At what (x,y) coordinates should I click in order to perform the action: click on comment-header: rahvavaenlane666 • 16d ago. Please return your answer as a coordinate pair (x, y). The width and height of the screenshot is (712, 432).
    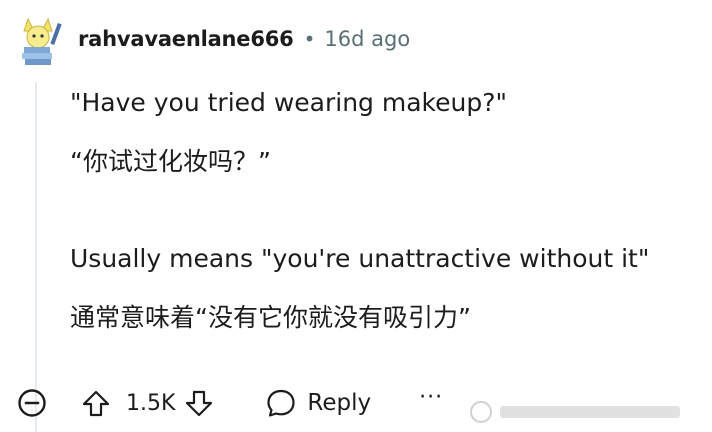
    Looking at the image, I should click on (209, 39).